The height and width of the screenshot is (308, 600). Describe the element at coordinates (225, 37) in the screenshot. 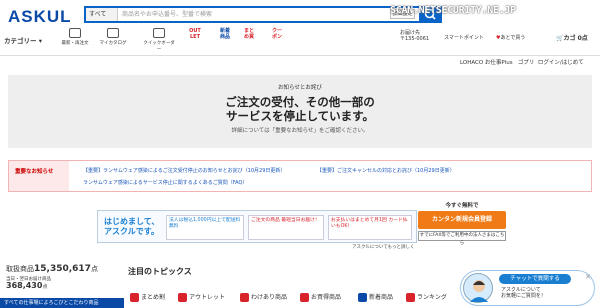

I see `promo-new-items: 新着商品` at that location.